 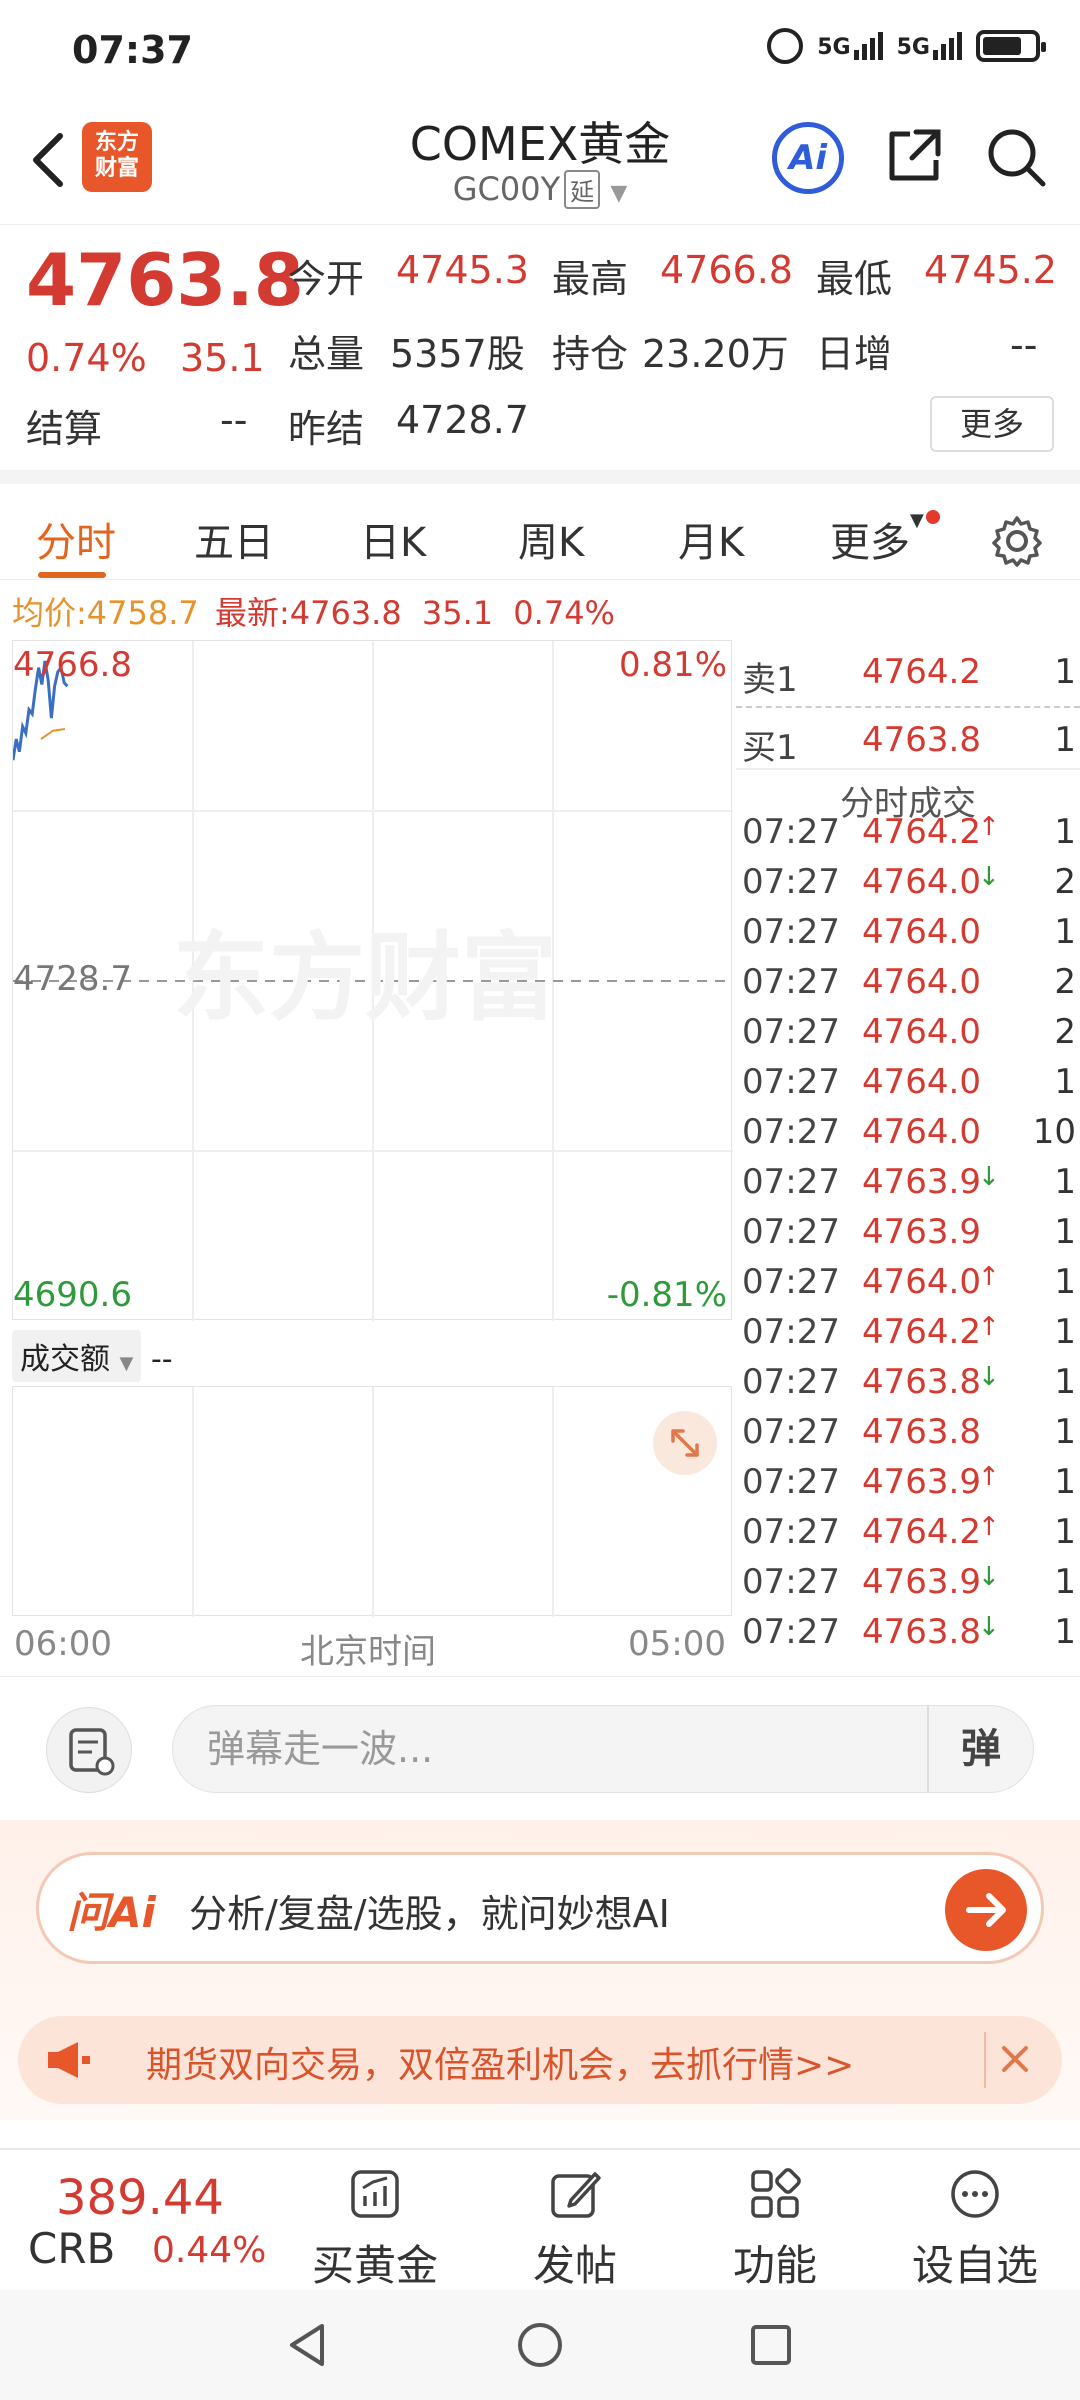 I want to click on post-button: 发帖, so click(x=575, y=2225).